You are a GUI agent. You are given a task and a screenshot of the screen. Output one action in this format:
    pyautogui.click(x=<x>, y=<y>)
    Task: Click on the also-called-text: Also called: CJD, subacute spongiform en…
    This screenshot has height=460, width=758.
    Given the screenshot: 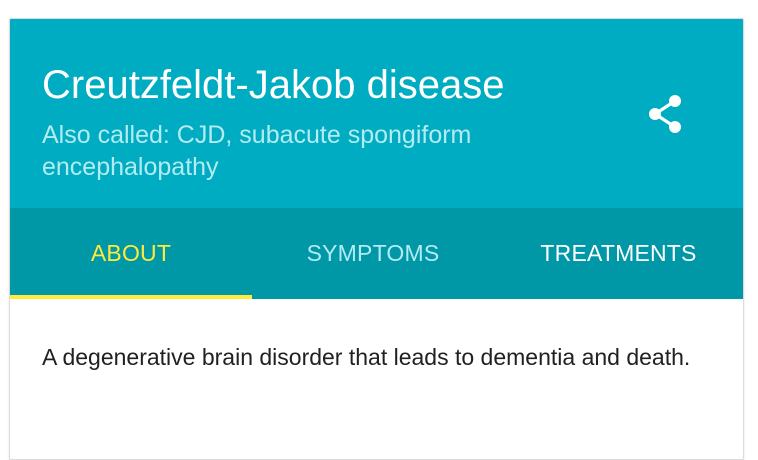 What is the action you would take?
    pyautogui.click(x=257, y=151)
    